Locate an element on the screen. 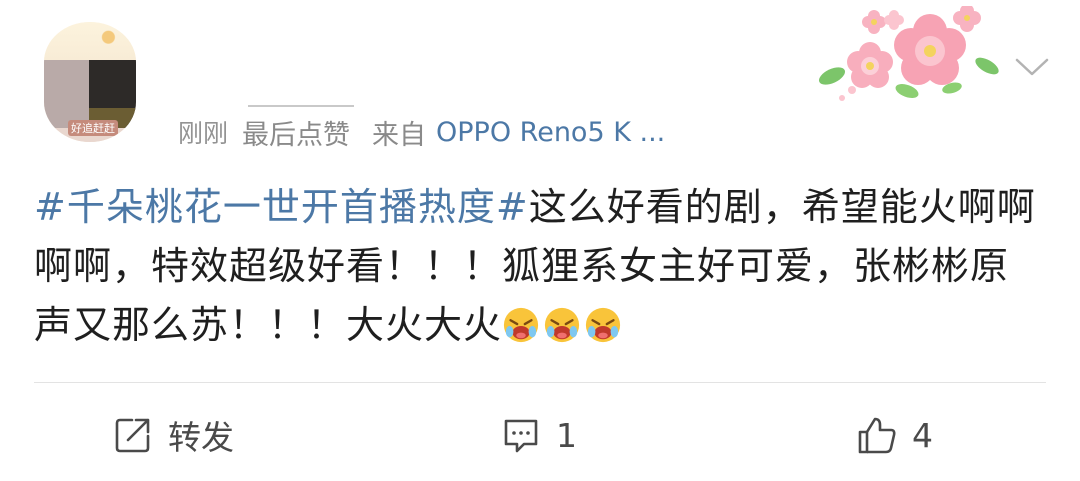 Image resolution: width=1080 pixels, height=481 pixels. like-count: 4 is located at coordinates (922, 435).